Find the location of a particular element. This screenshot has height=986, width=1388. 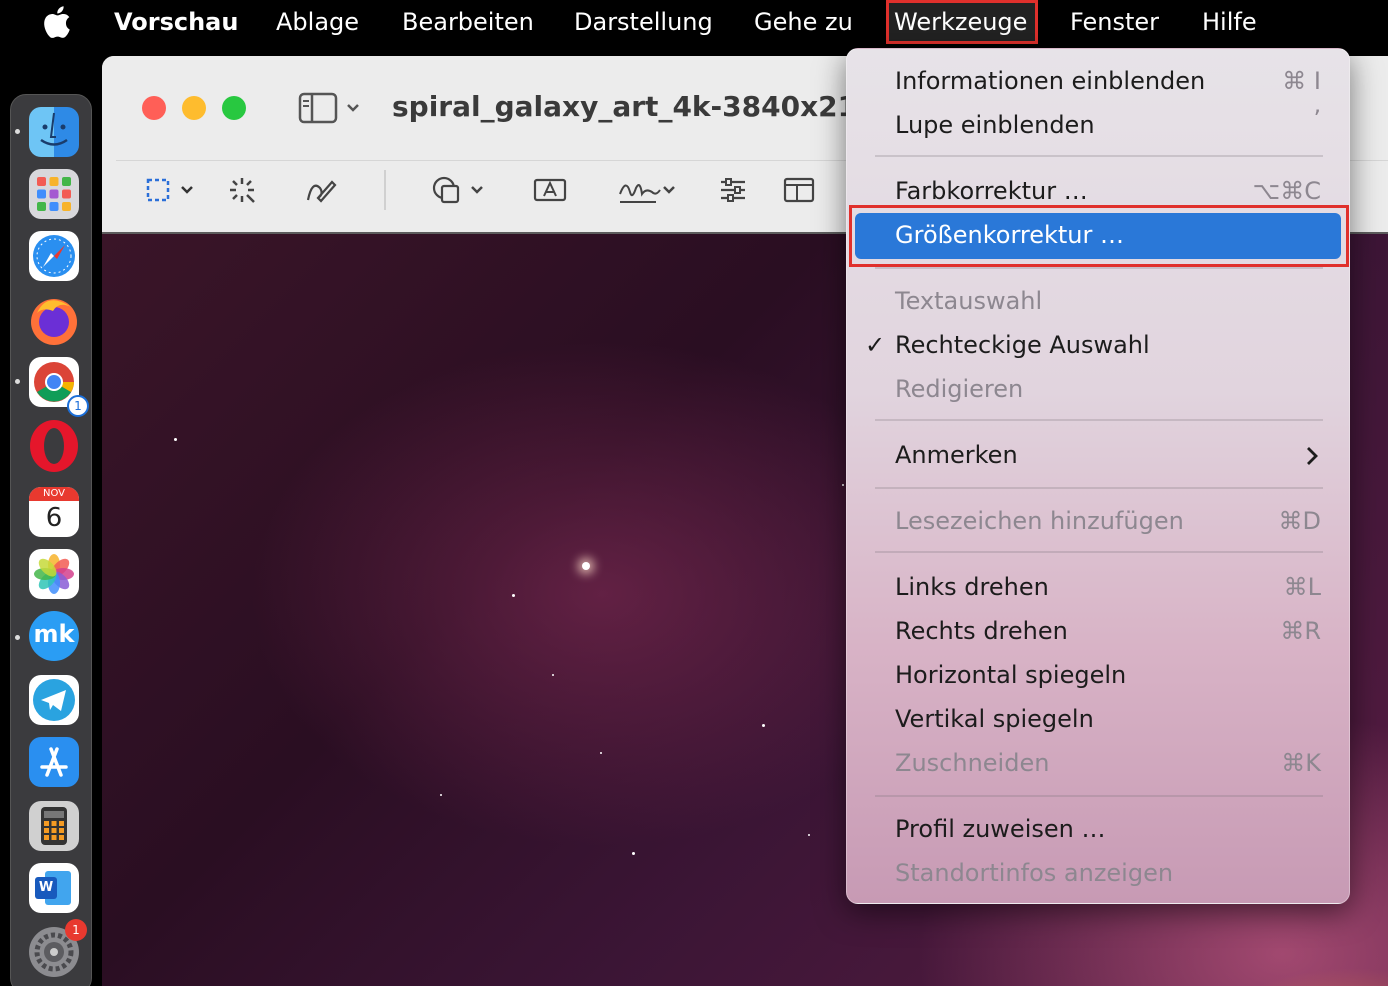

calendar-icon: NOV 6 is located at coordinates (54, 512).